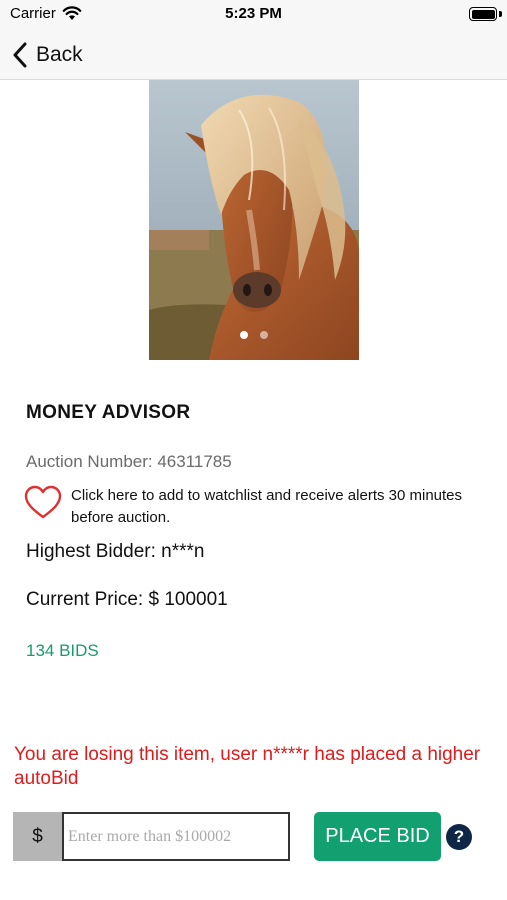 This screenshot has height=900, width=507. What do you see at coordinates (377, 836) in the screenshot?
I see `place-bid-button: PLACE BID` at bounding box center [377, 836].